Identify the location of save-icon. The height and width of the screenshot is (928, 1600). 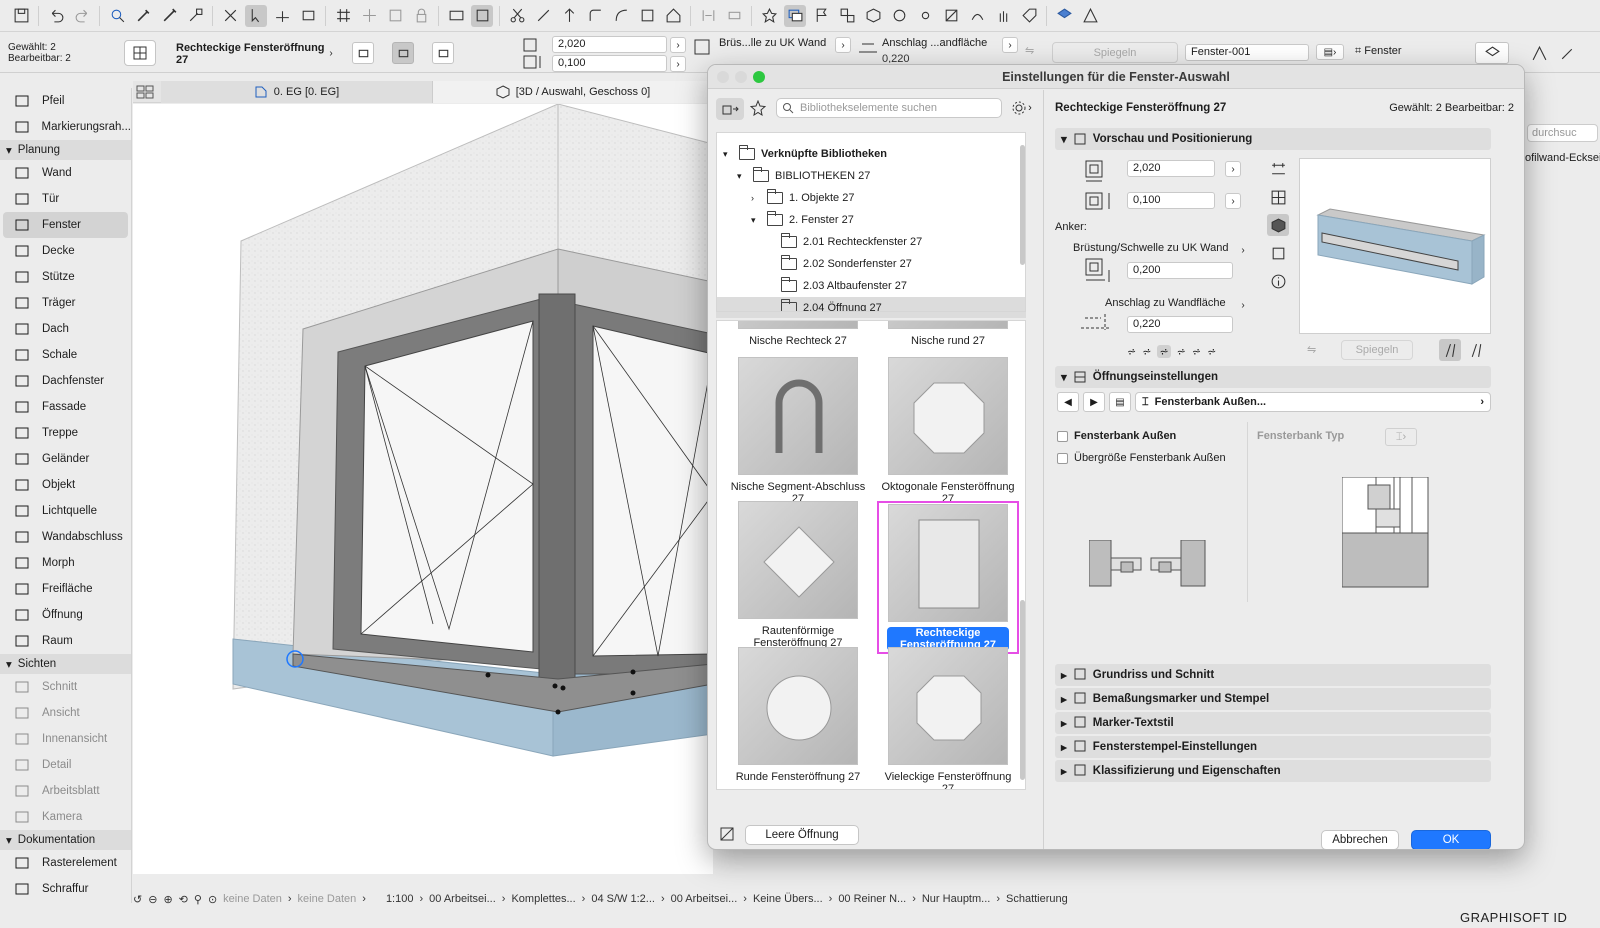
(21, 16).